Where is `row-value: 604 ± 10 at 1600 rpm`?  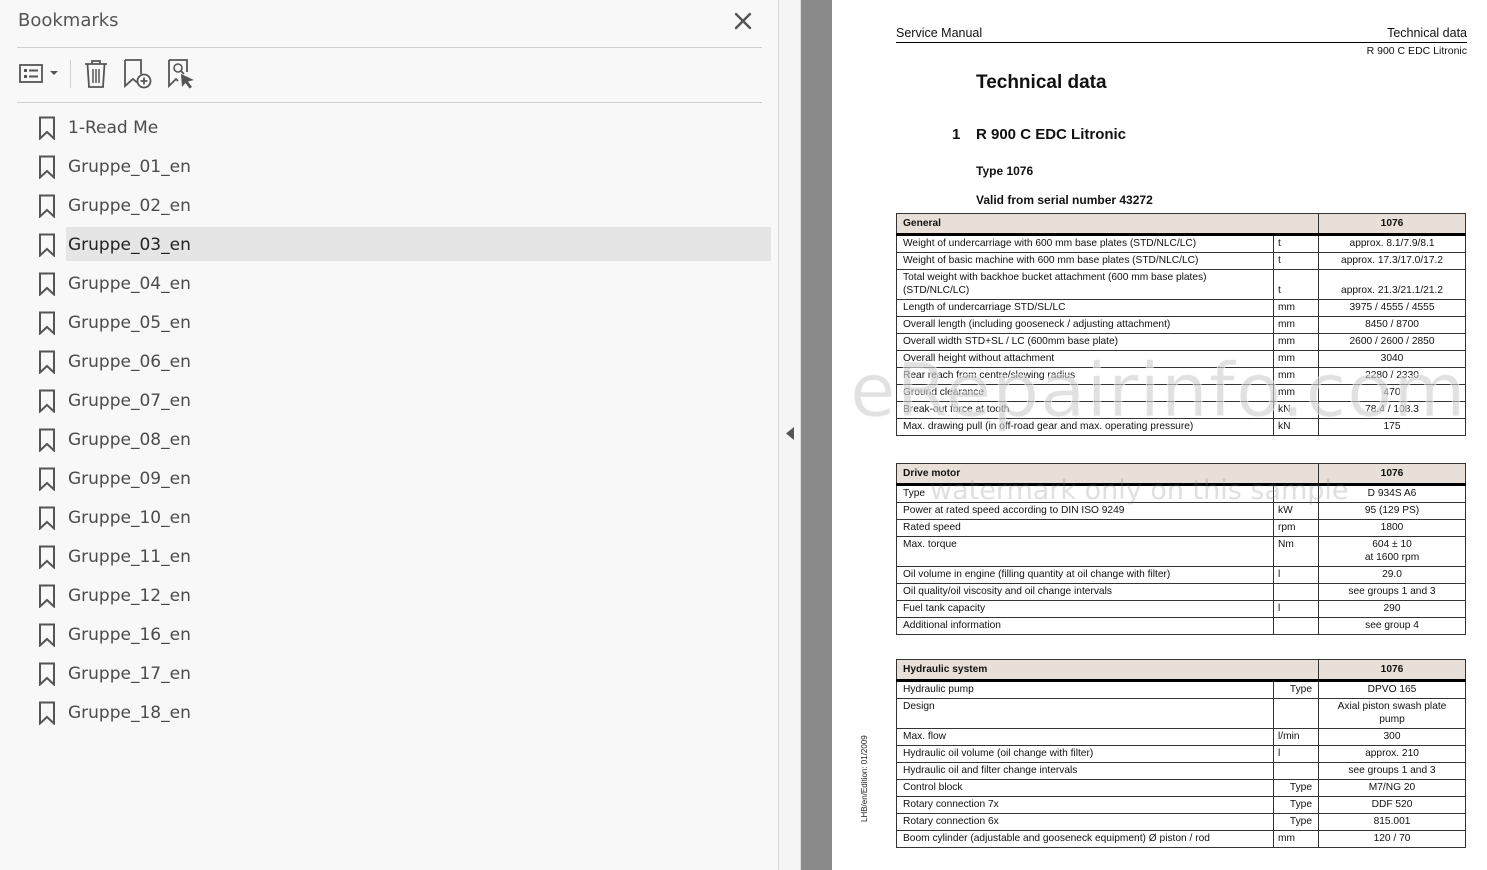 row-value: 604 ± 10 at 1600 rpm is located at coordinates (1392, 551).